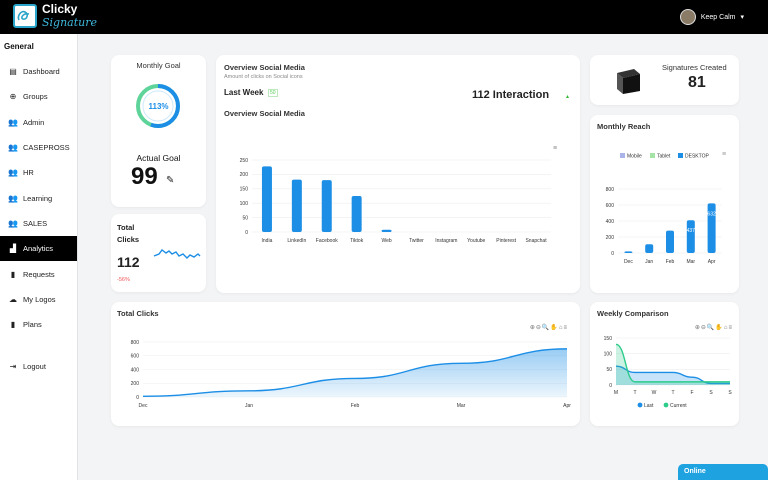  What do you see at coordinates (327, 241) in the screenshot?
I see `x-tick-label: Facebook` at bounding box center [327, 241].